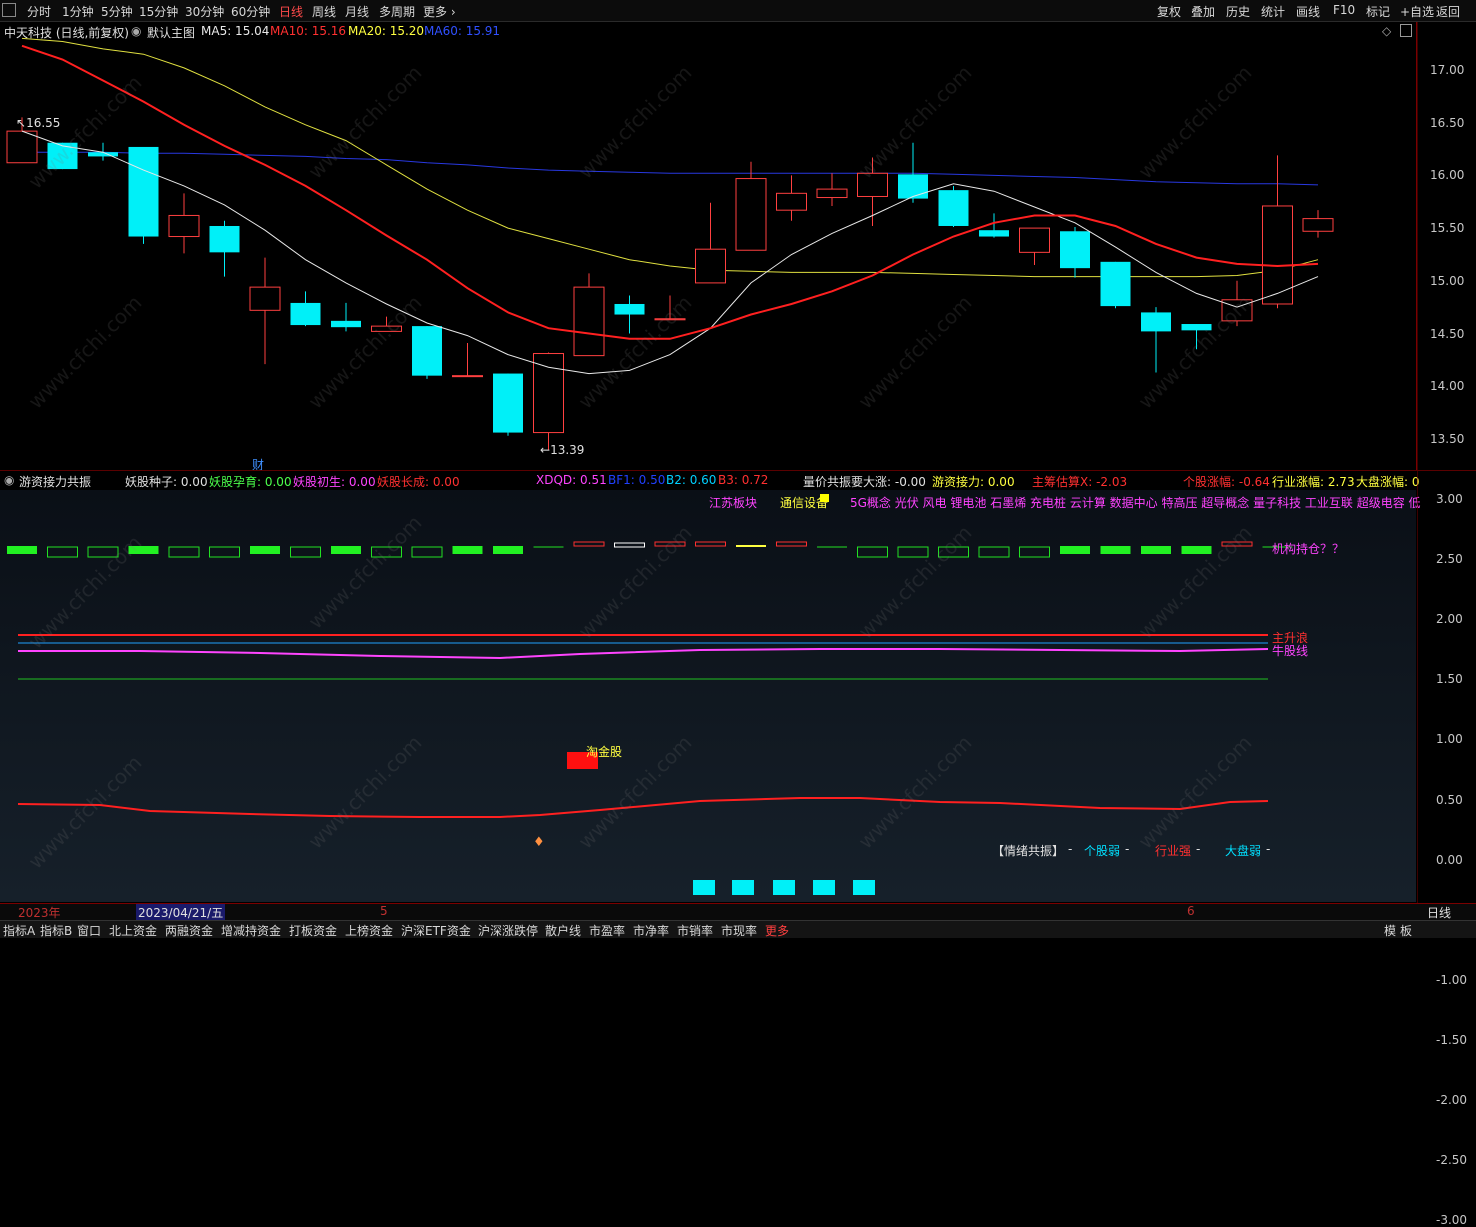  What do you see at coordinates (436, 930) in the screenshot?
I see `bottom-tab-8: 沪深ETF资金` at bounding box center [436, 930].